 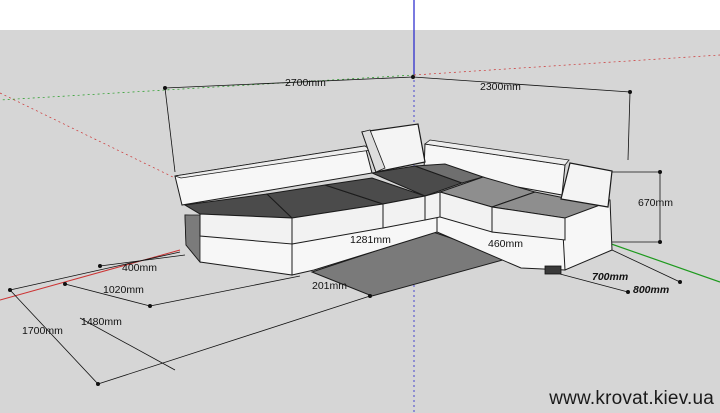 I want to click on dim-depth-right: 800mm, so click(x=651, y=290).